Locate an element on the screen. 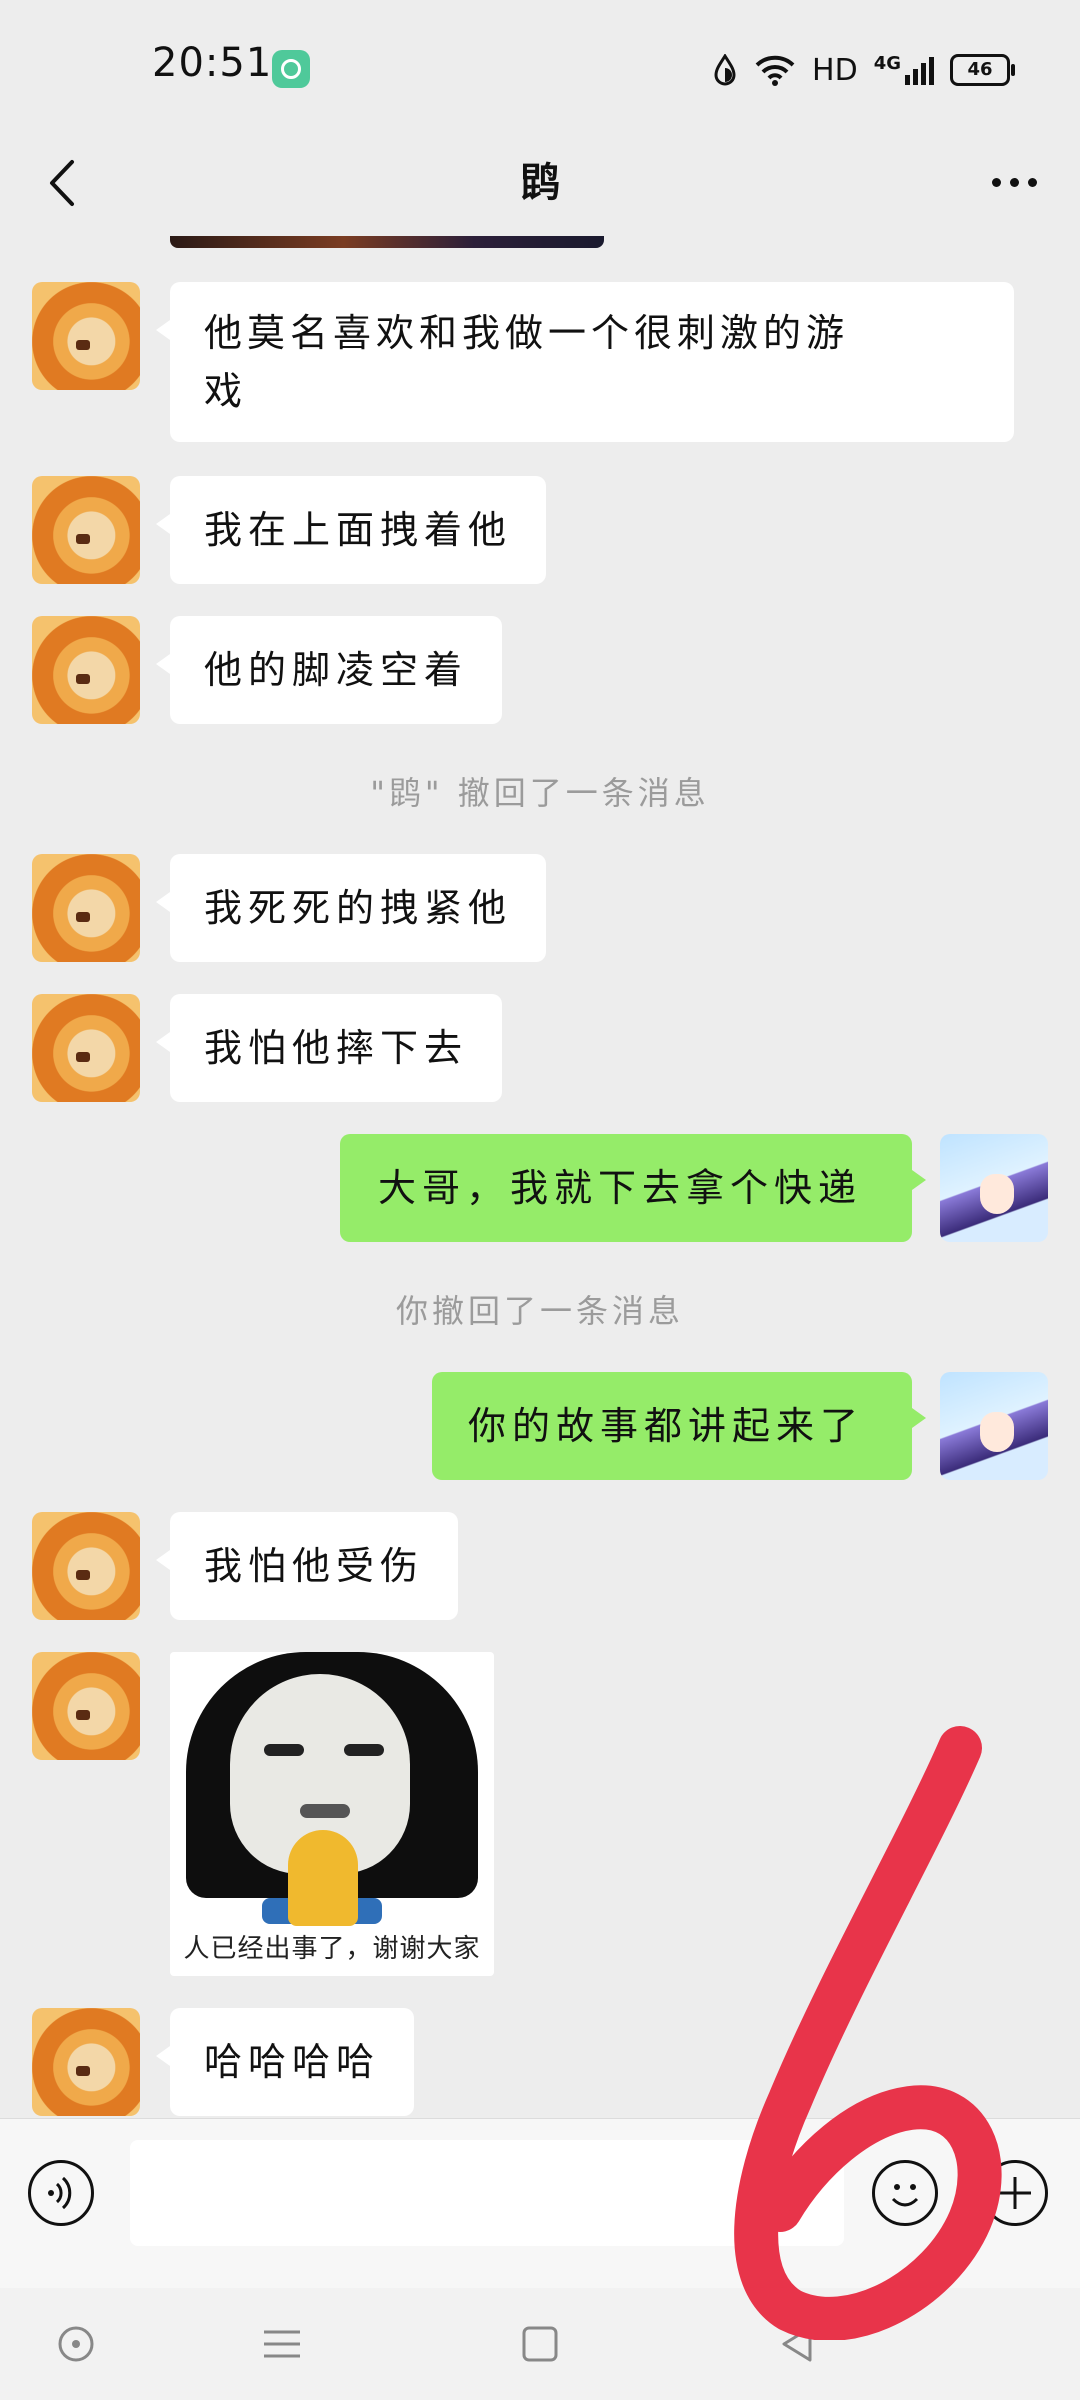 This screenshot has height=2400, width=1080. message-bubble-sent: 大哥，我就下去拿个快递 is located at coordinates (633, 1188).